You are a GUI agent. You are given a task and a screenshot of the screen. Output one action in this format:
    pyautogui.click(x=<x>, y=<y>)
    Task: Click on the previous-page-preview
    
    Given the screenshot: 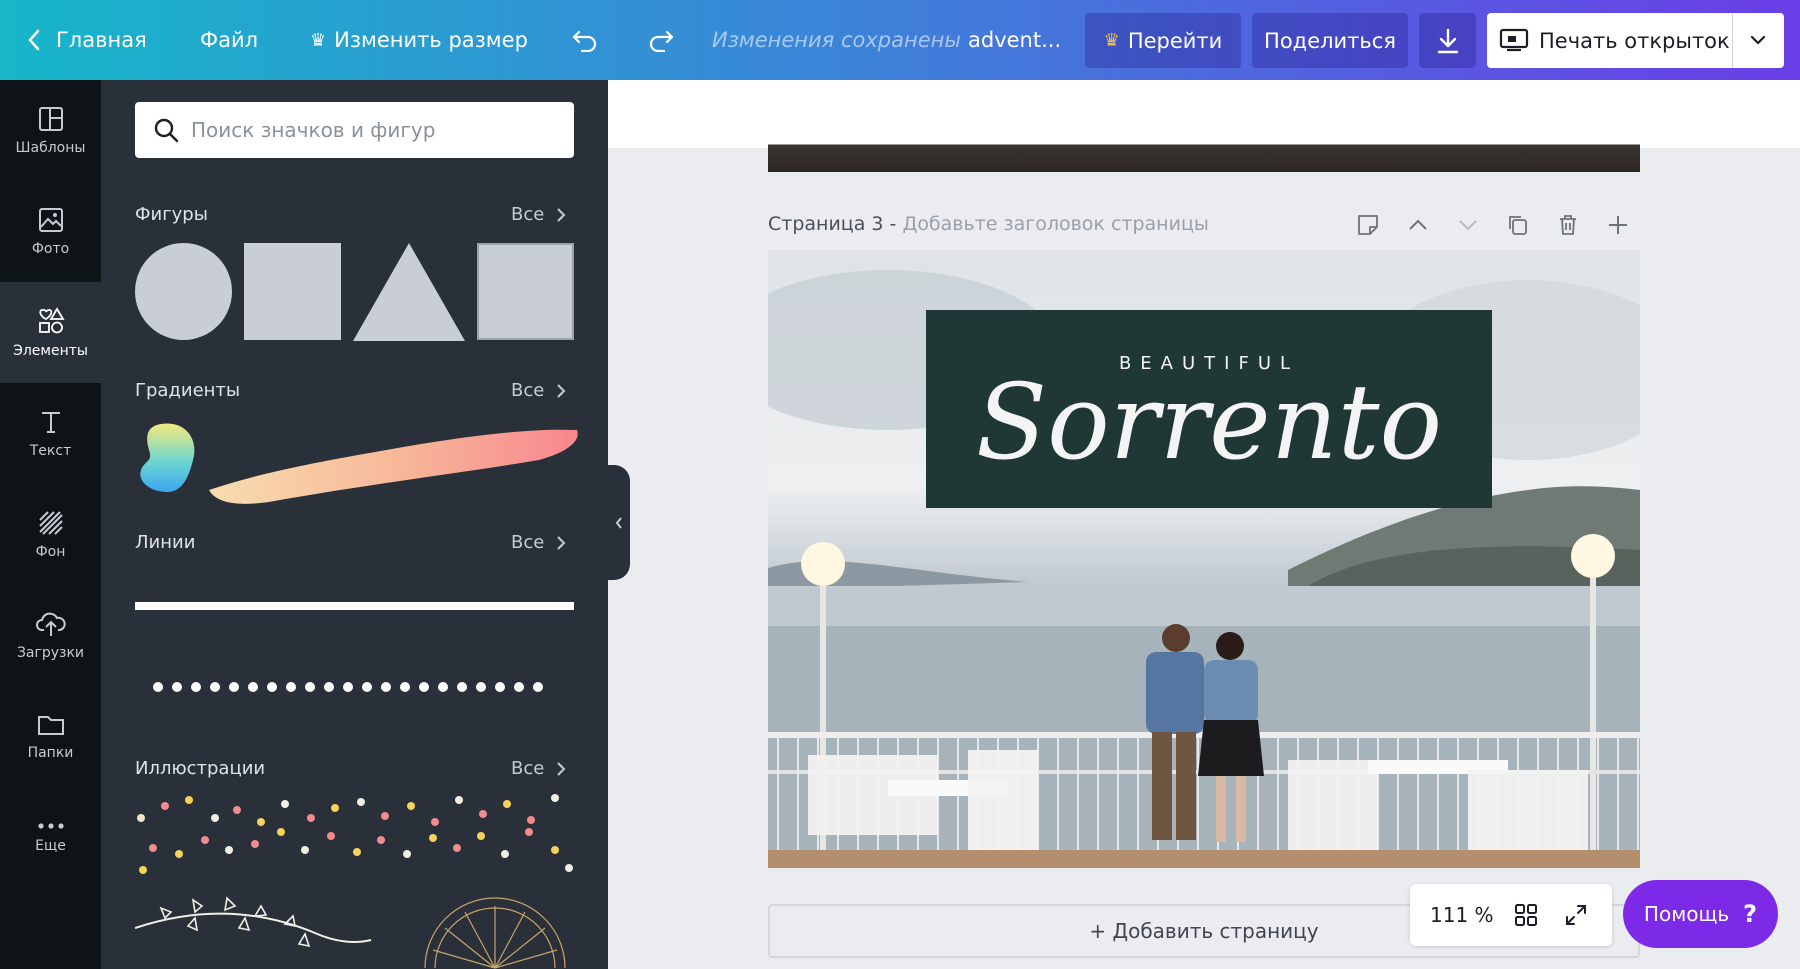 What is the action you would take?
    pyautogui.click(x=1204, y=126)
    